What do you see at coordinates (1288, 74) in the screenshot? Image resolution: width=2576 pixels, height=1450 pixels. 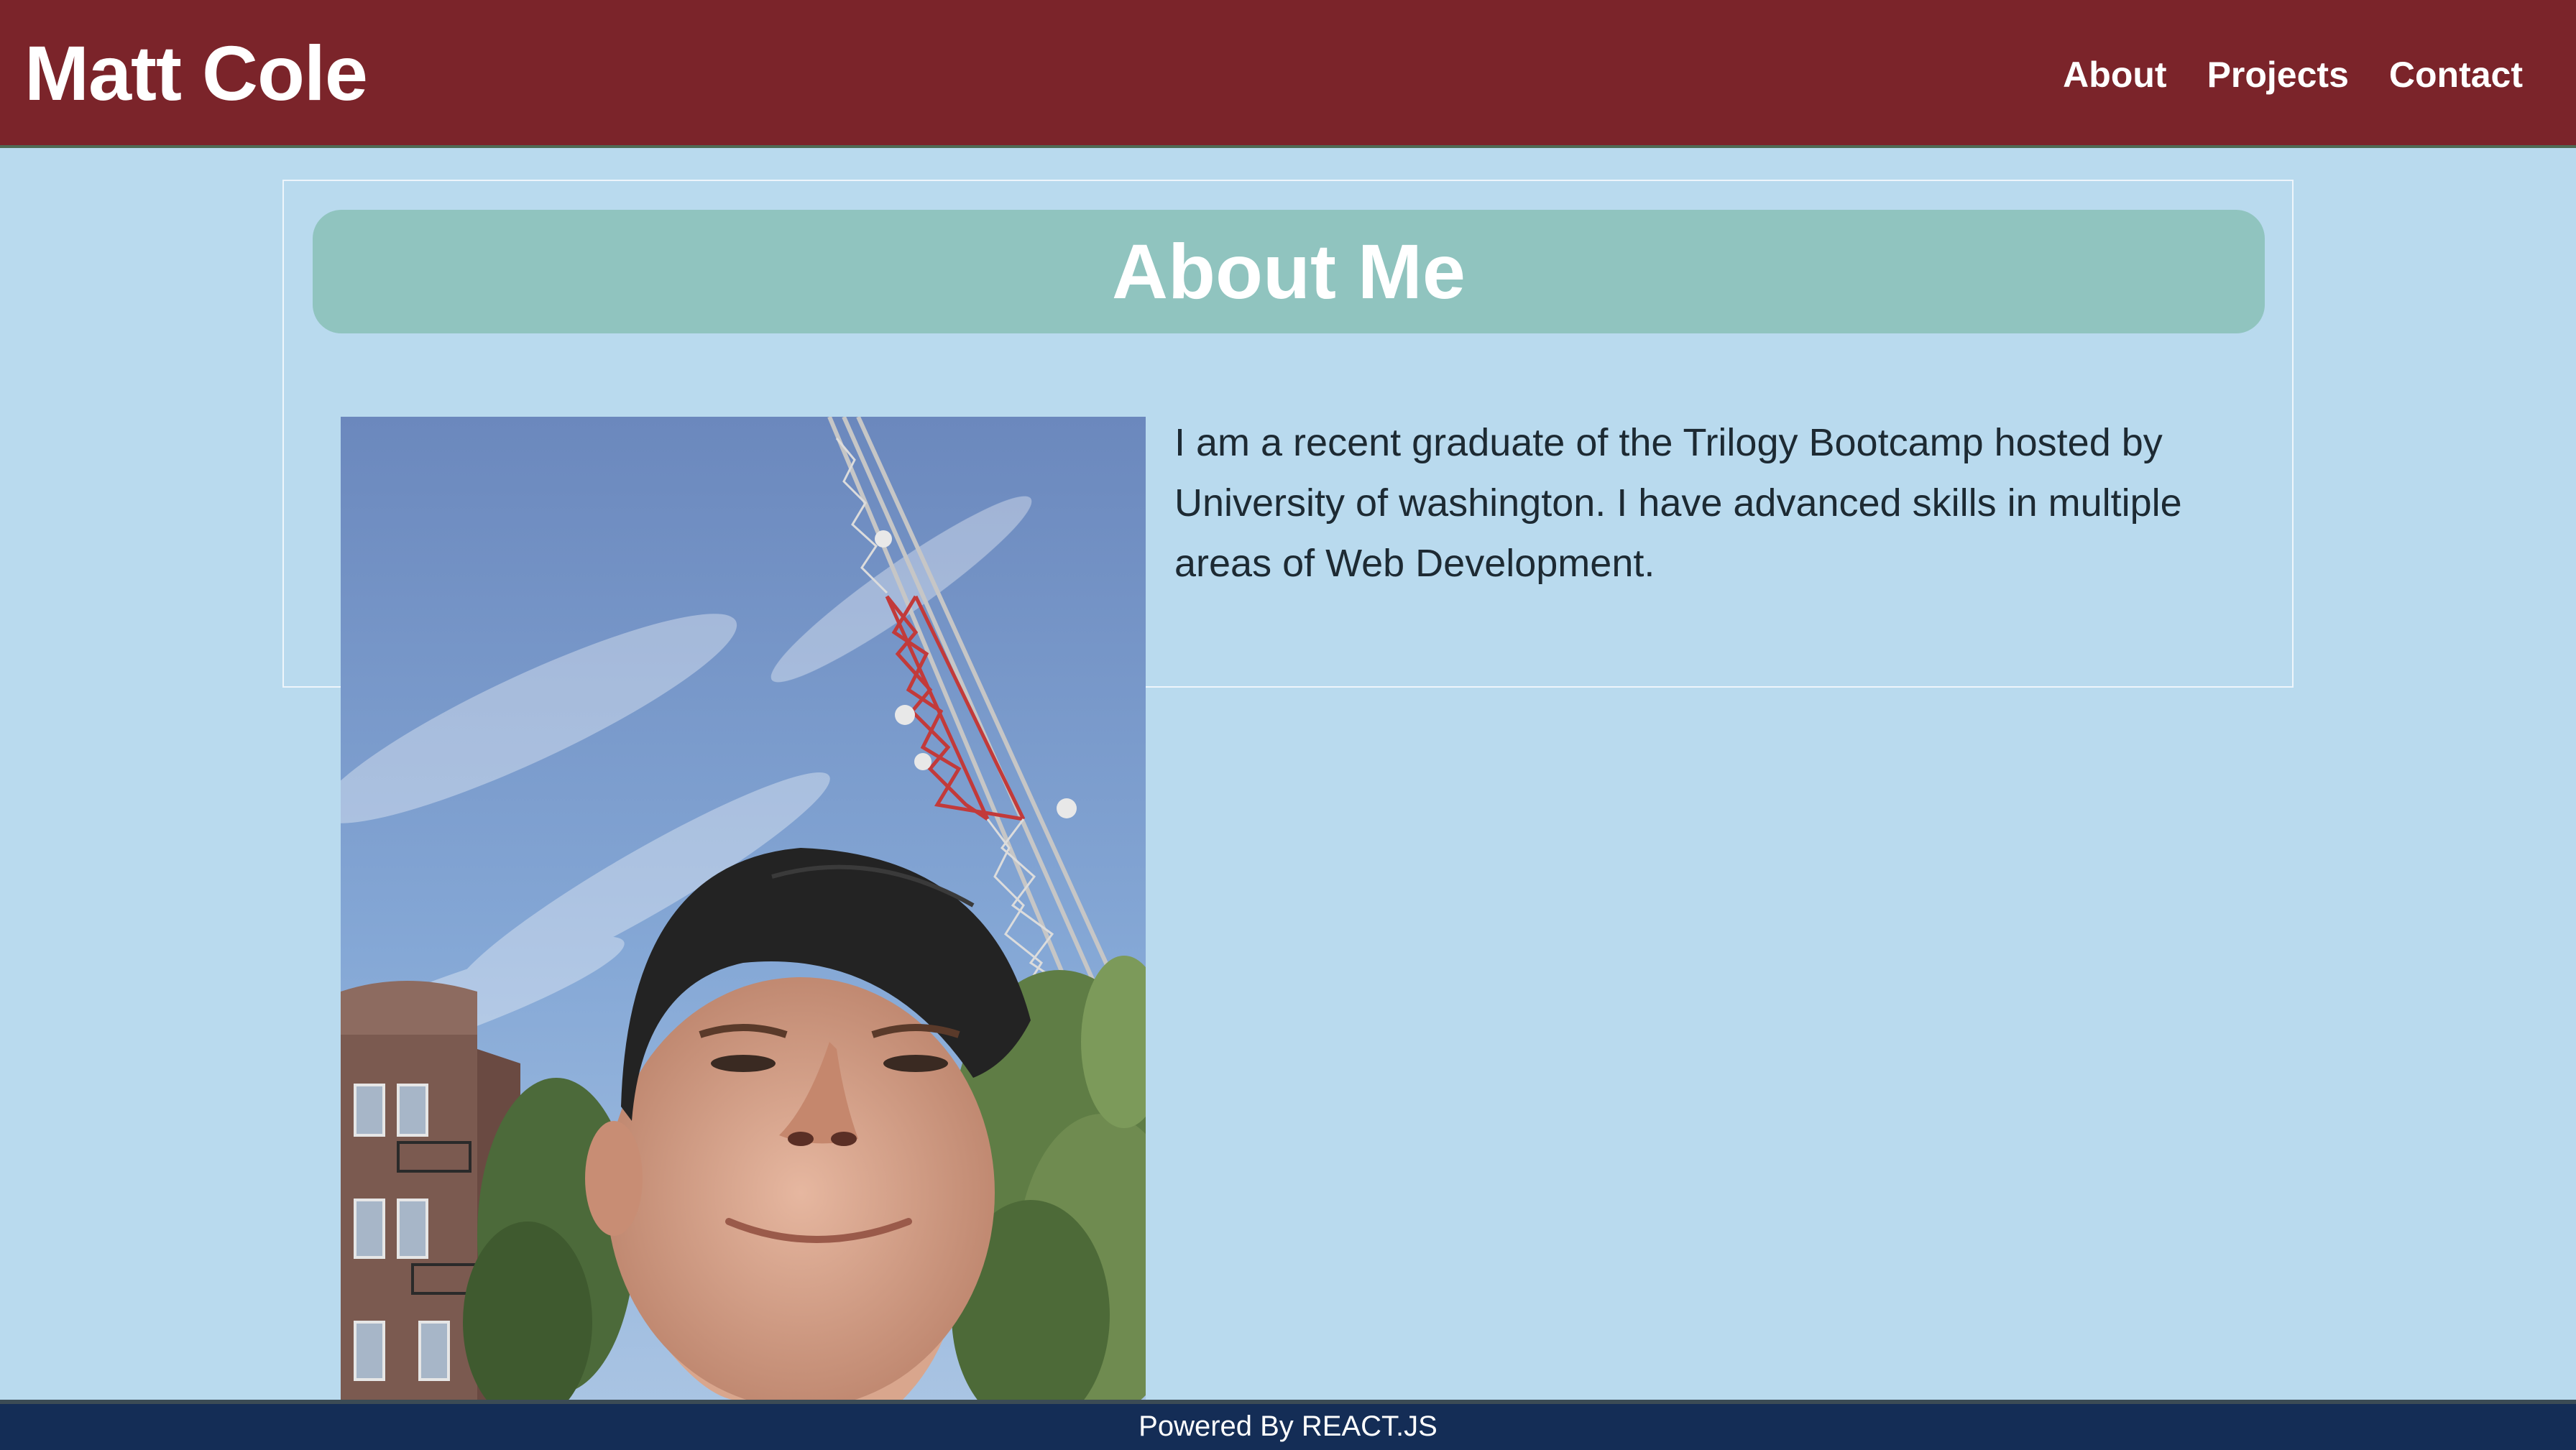 I see `site-header: Matt Cole About Projects Contact` at bounding box center [1288, 74].